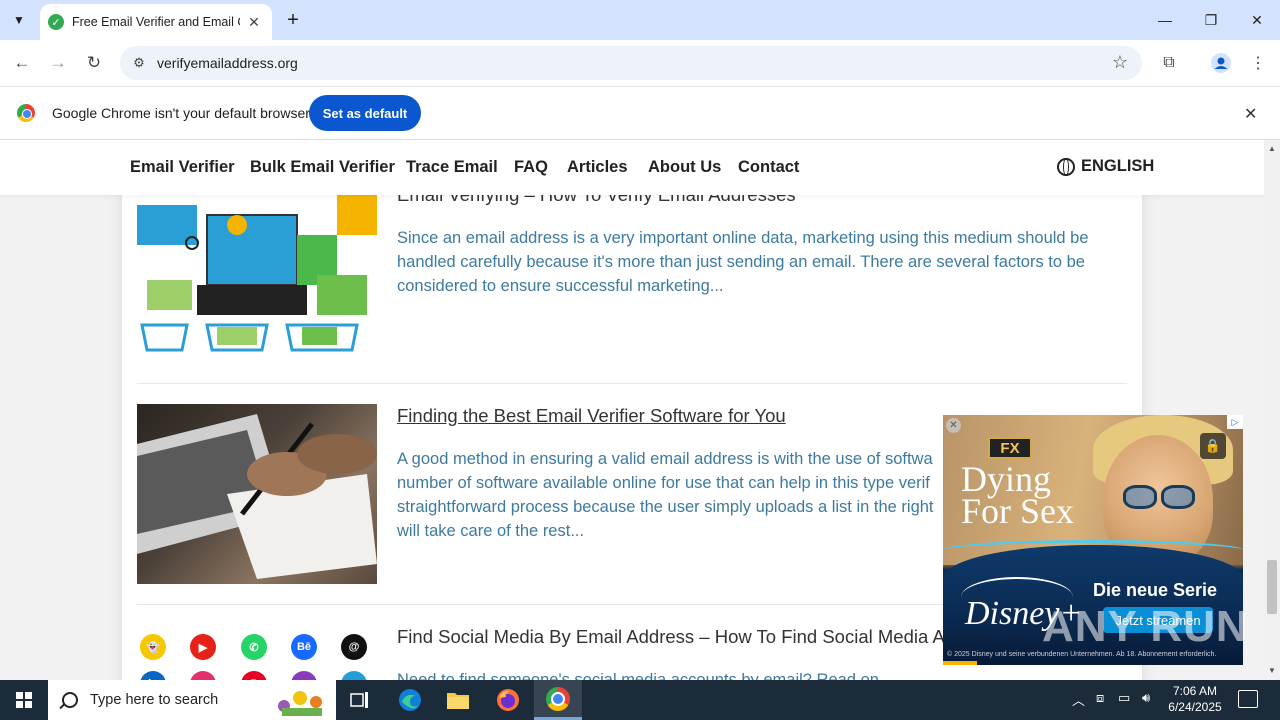 The image size is (1280, 720). Describe the element at coordinates (1155, 590) in the screenshot. I see `ad-tagline: Die neue Serie` at that location.